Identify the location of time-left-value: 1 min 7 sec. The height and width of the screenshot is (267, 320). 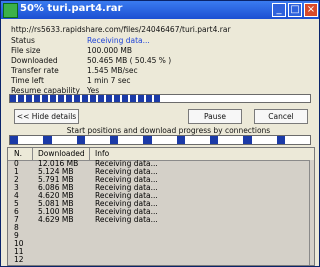
(109, 80).